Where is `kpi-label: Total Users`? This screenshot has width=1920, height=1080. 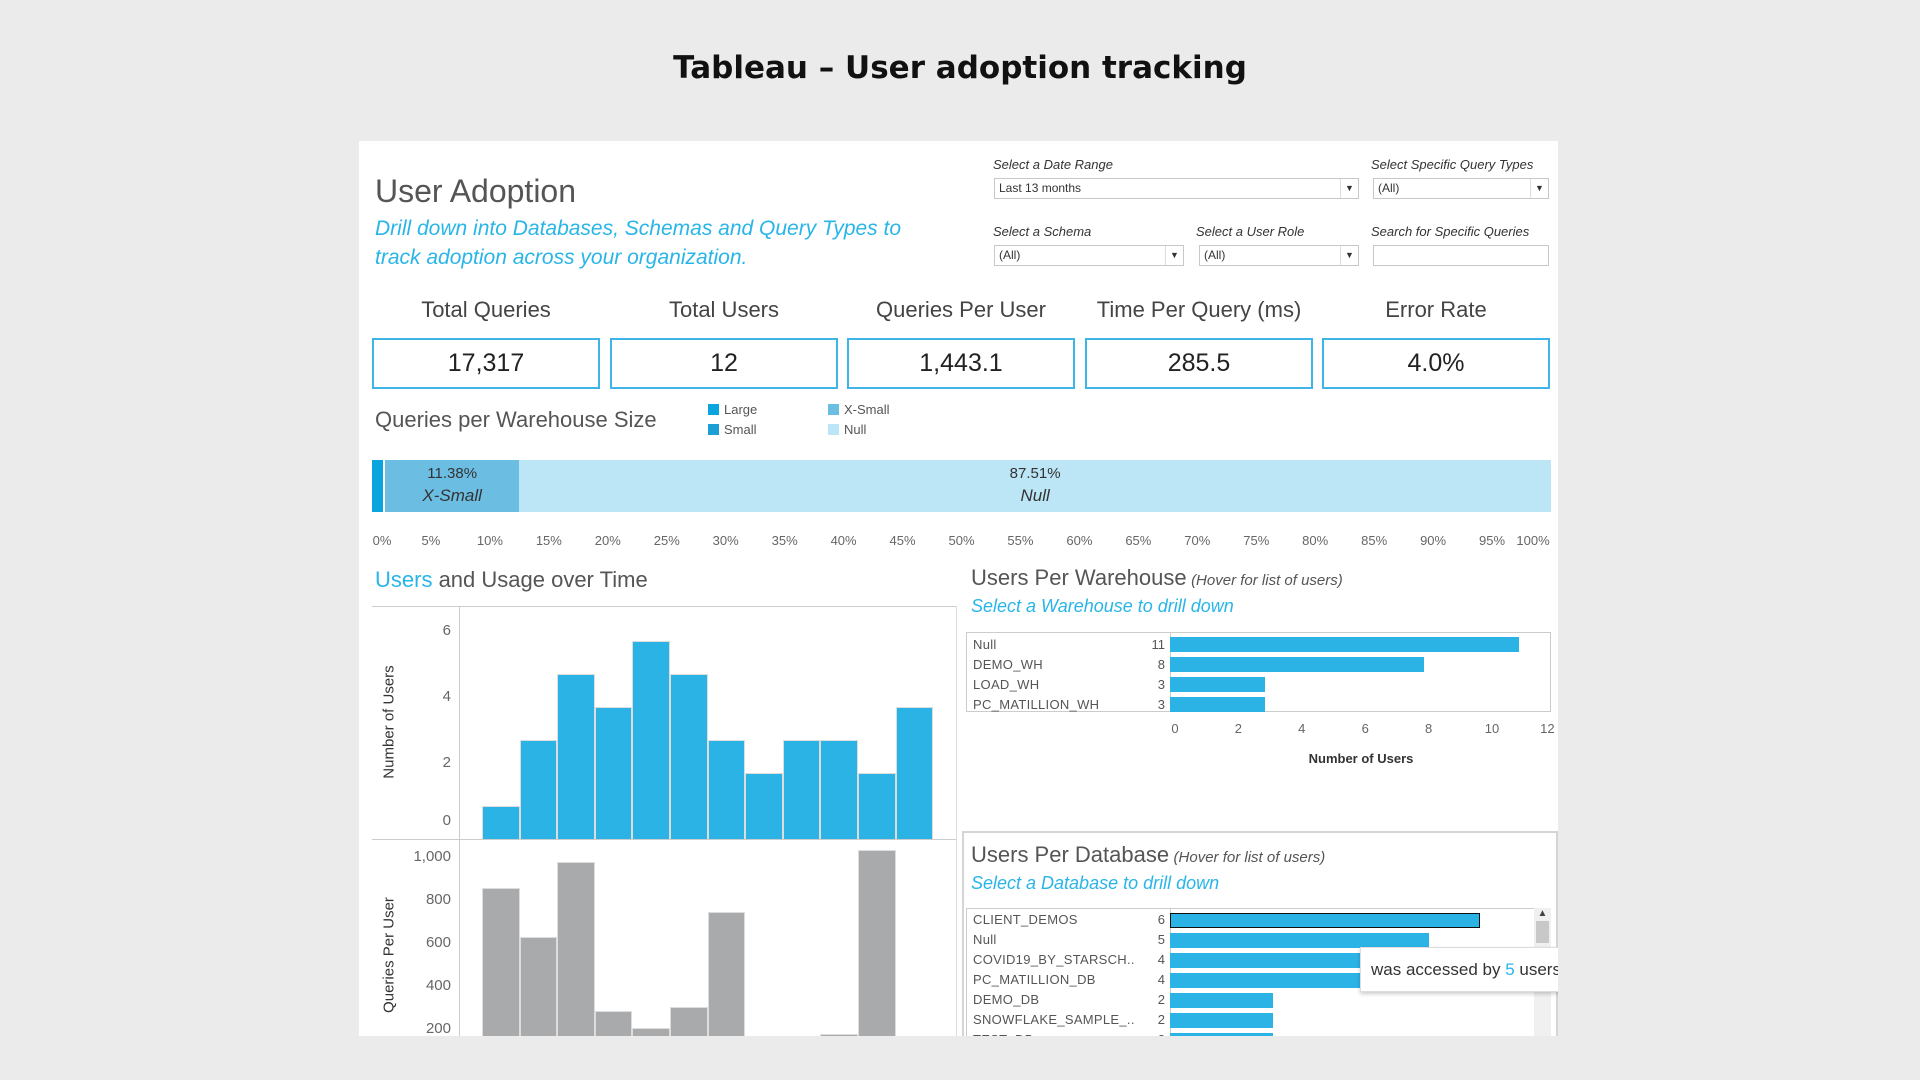
kpi-label: Total Users is located at coordinates (724, 309).